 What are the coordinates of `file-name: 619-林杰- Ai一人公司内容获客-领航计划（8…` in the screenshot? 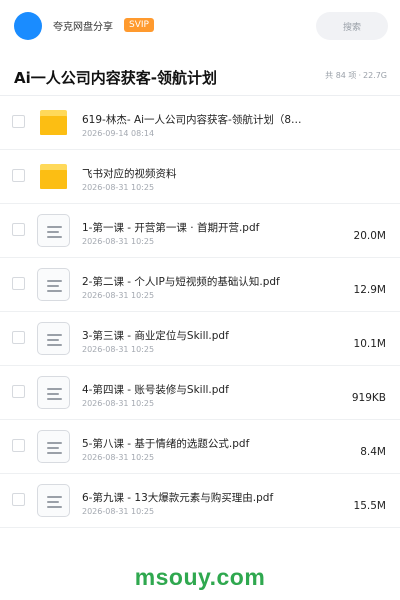 It's located at (192, 120).